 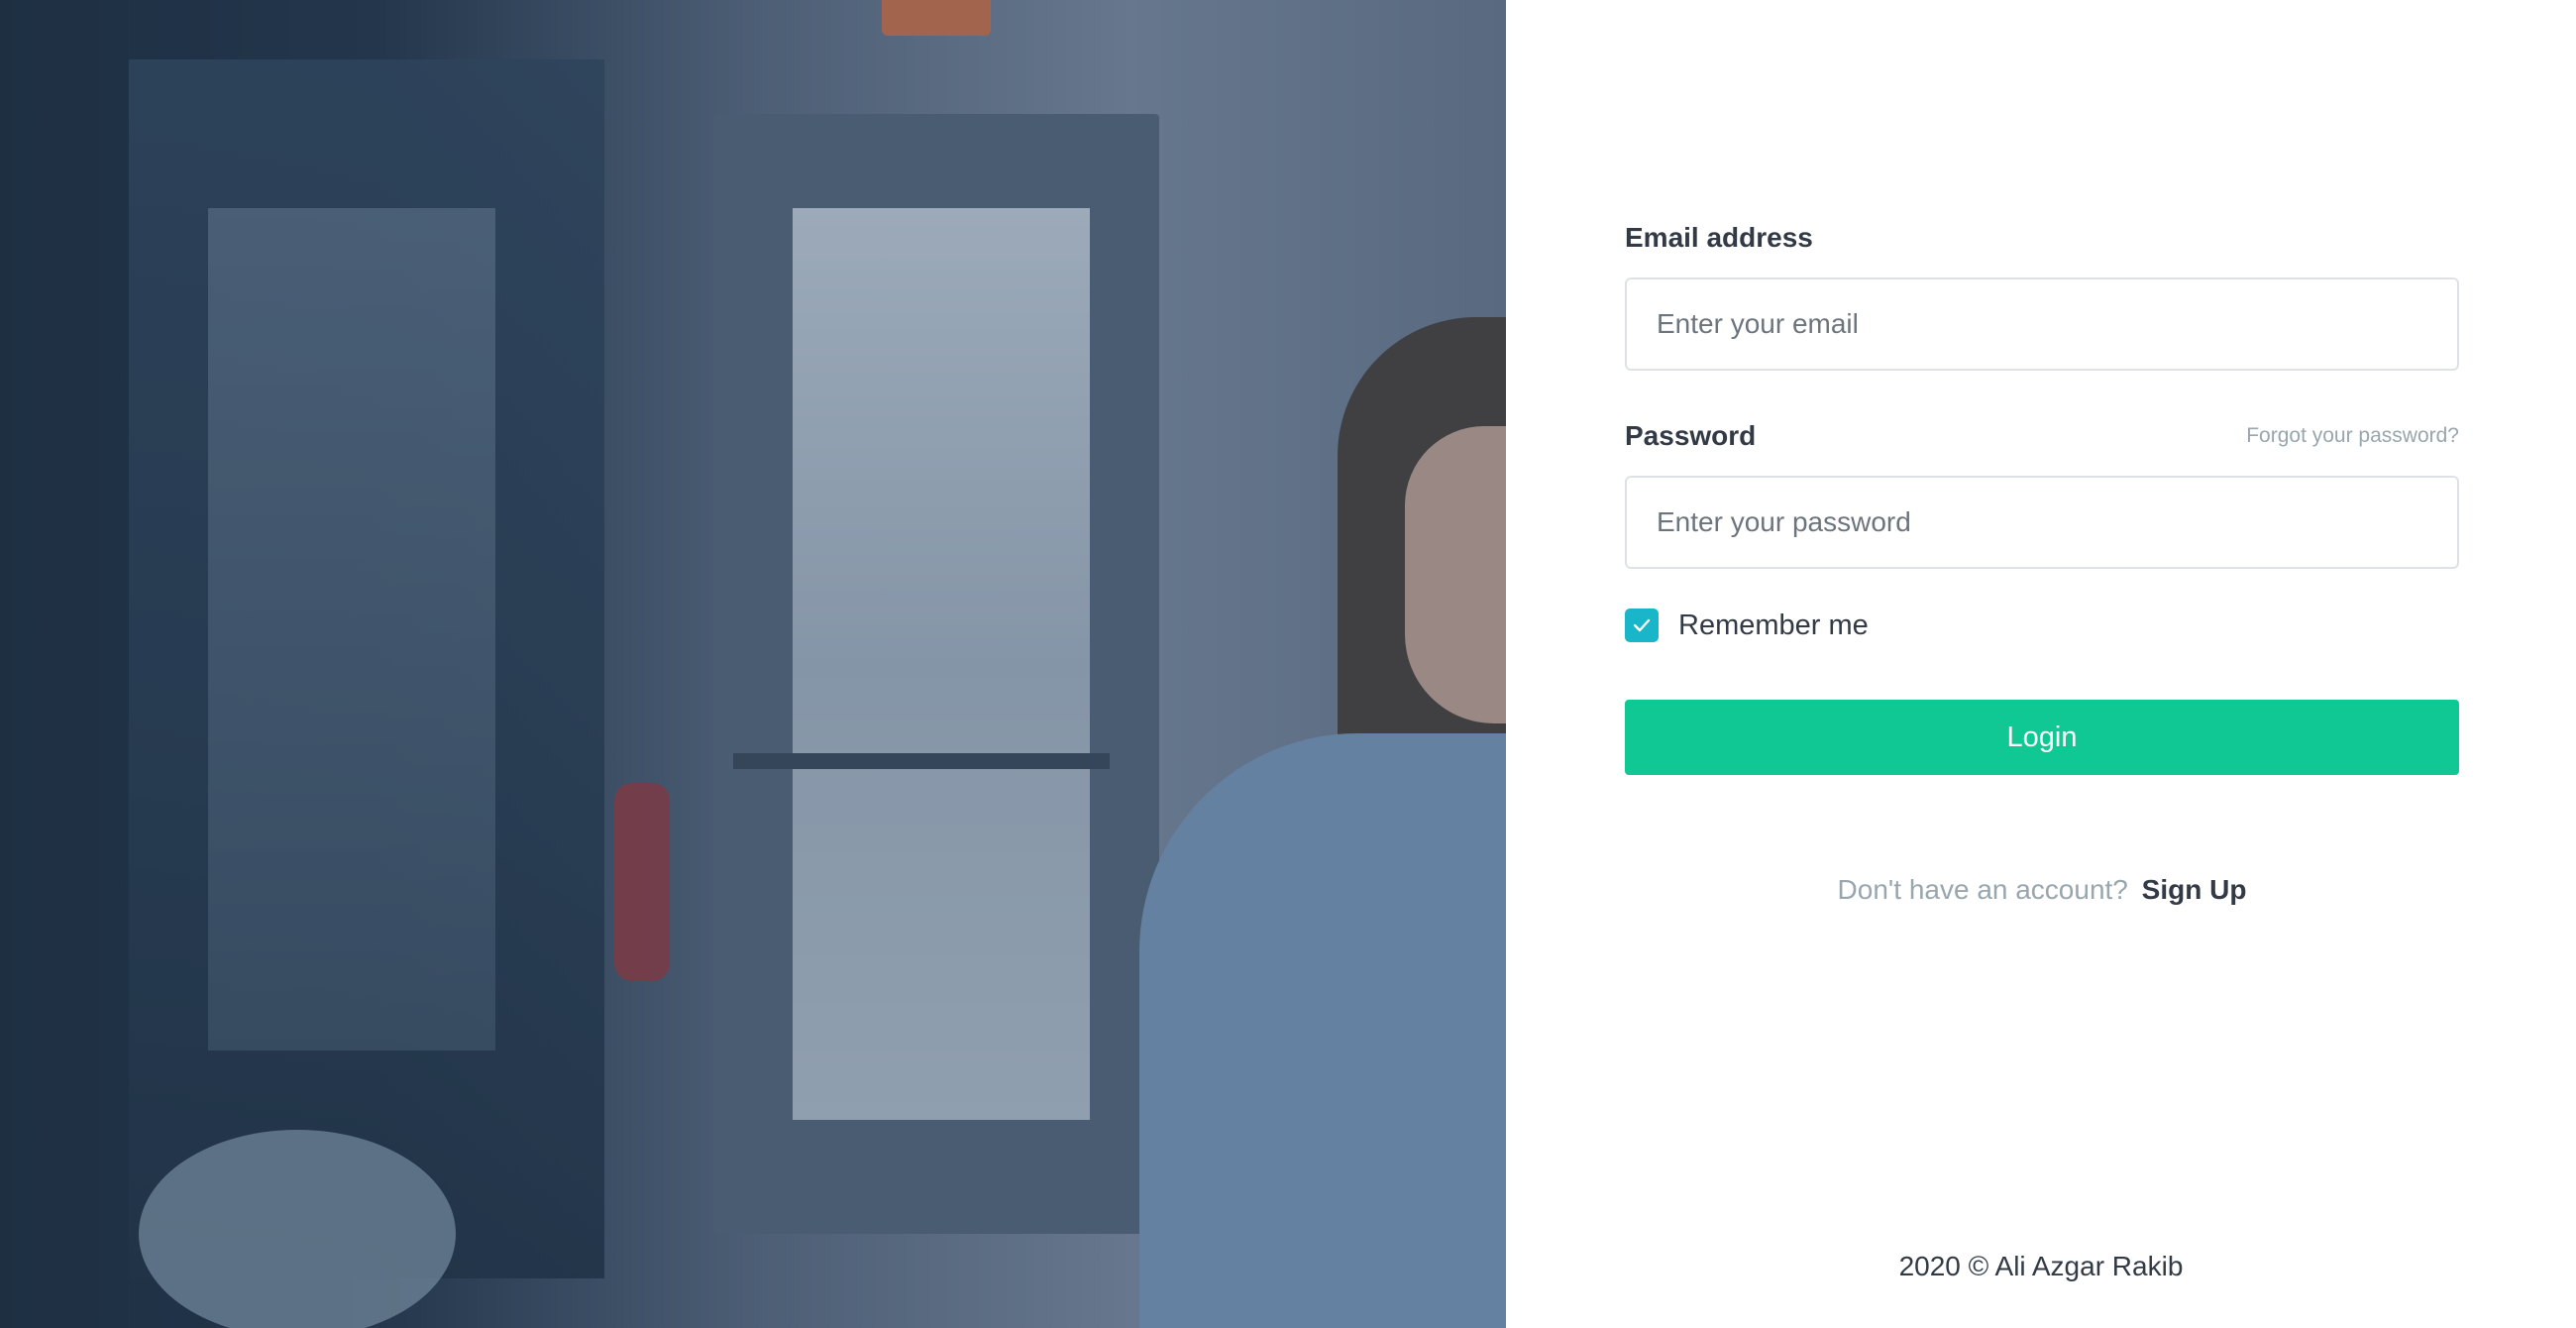 I want to click on email-input, so click(x=2042, y=324).